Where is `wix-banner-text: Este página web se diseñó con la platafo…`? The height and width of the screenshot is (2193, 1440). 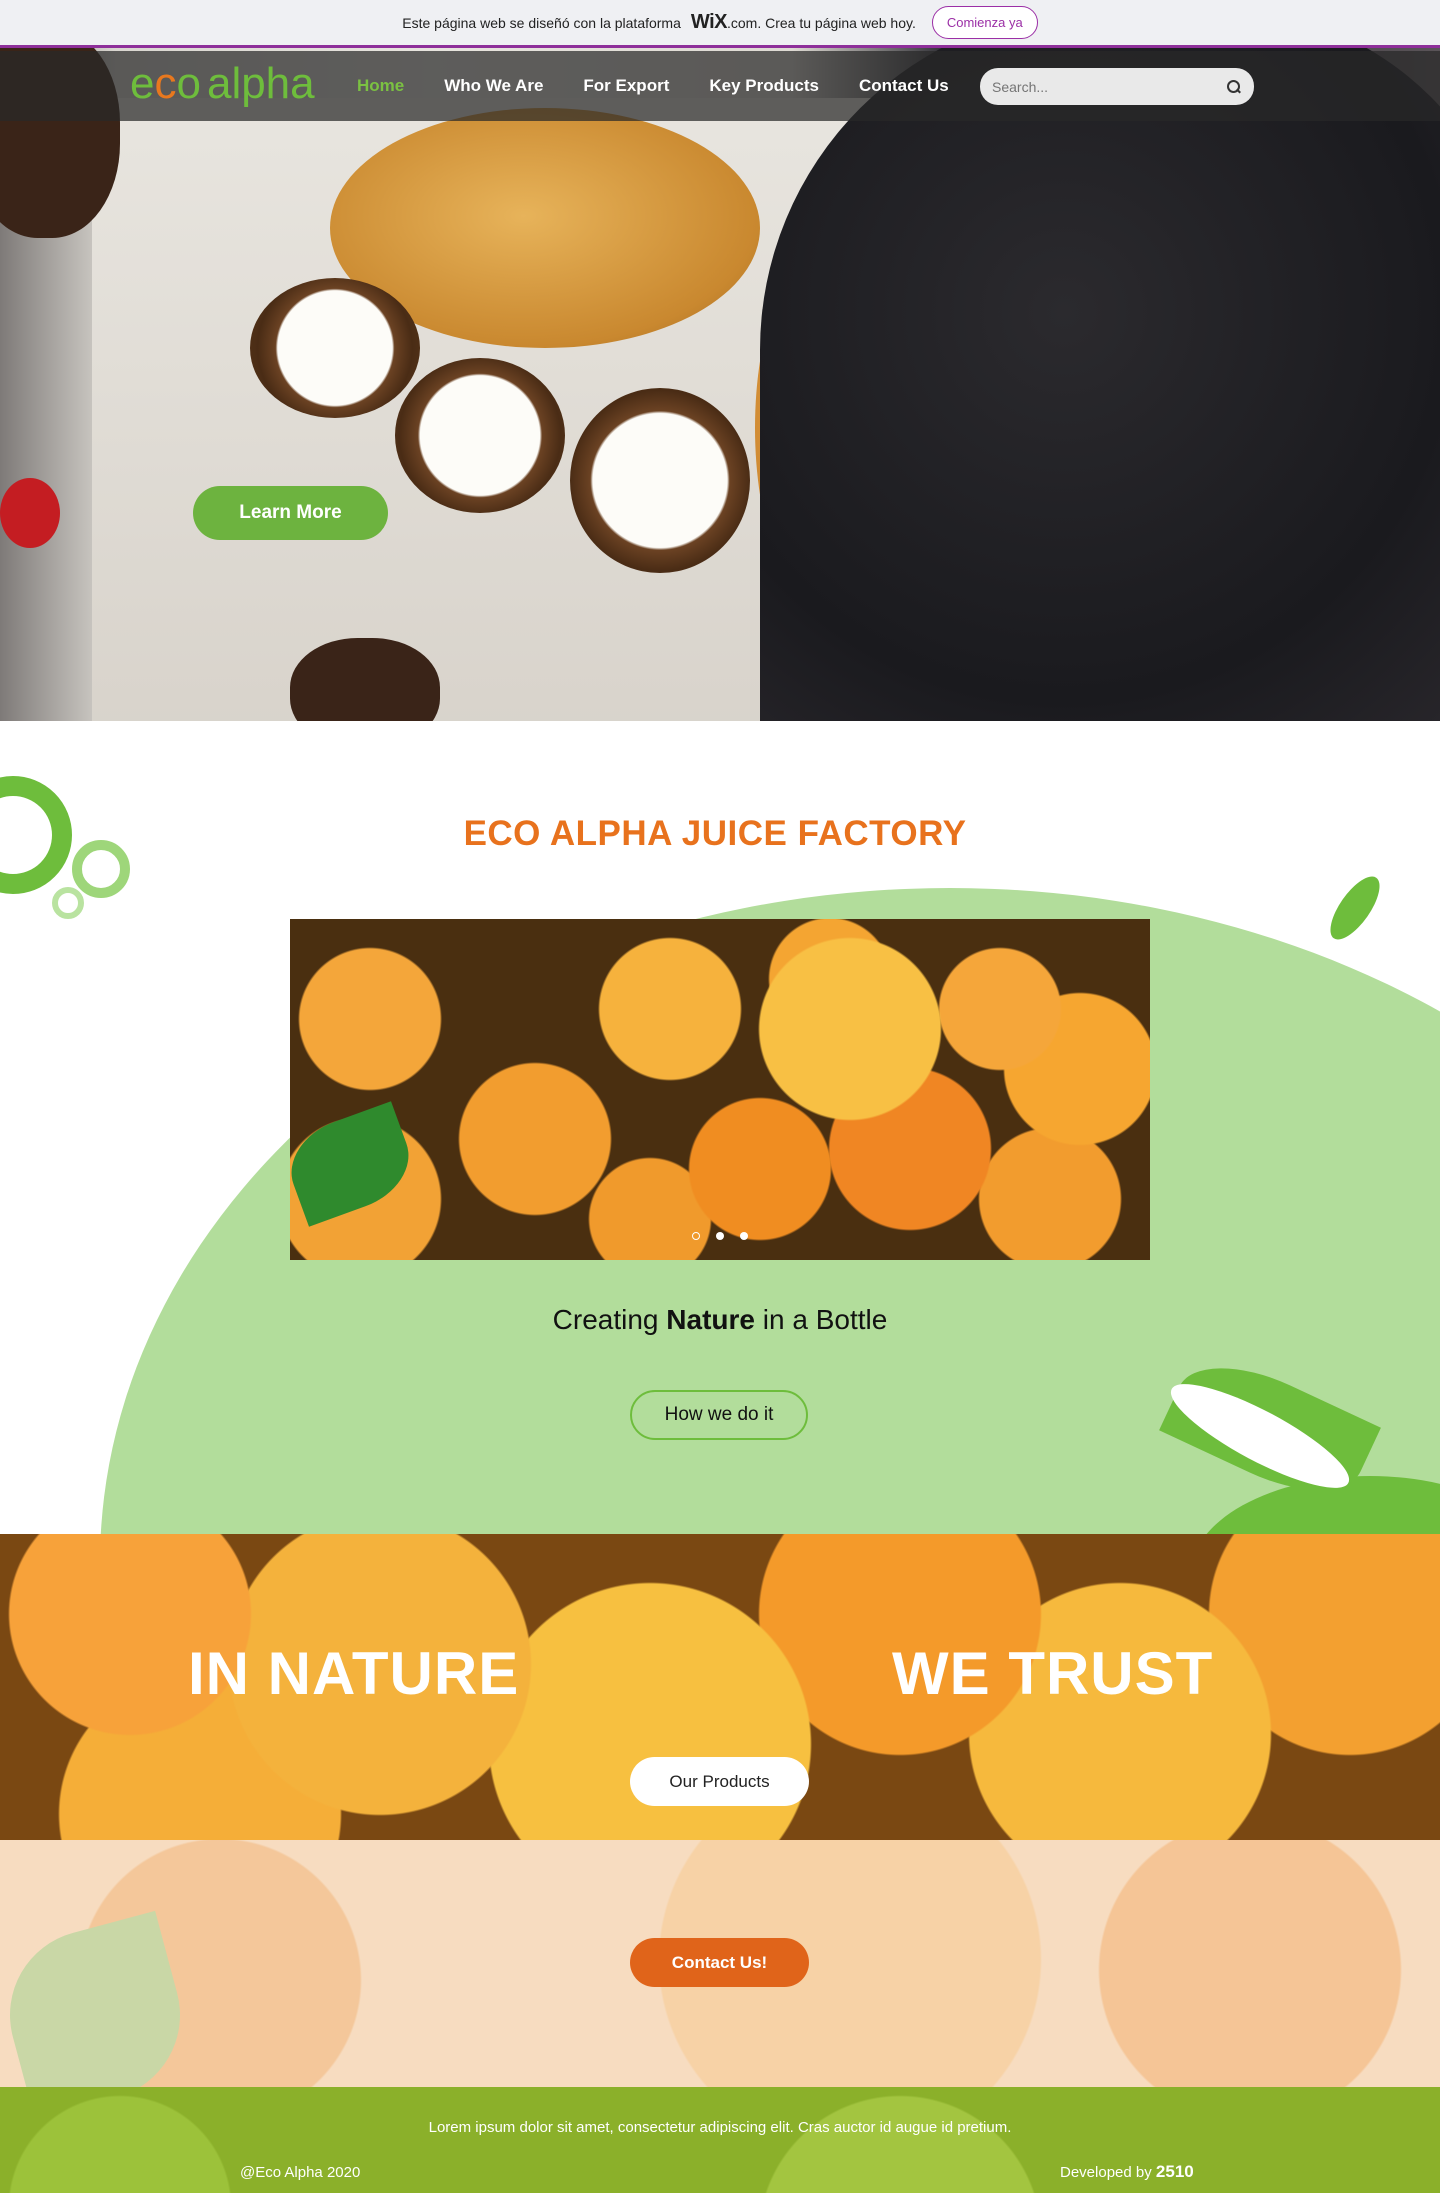 wix-banner-text: Este página web se diseñó con la platafo… is located at coordinates (541, 22).